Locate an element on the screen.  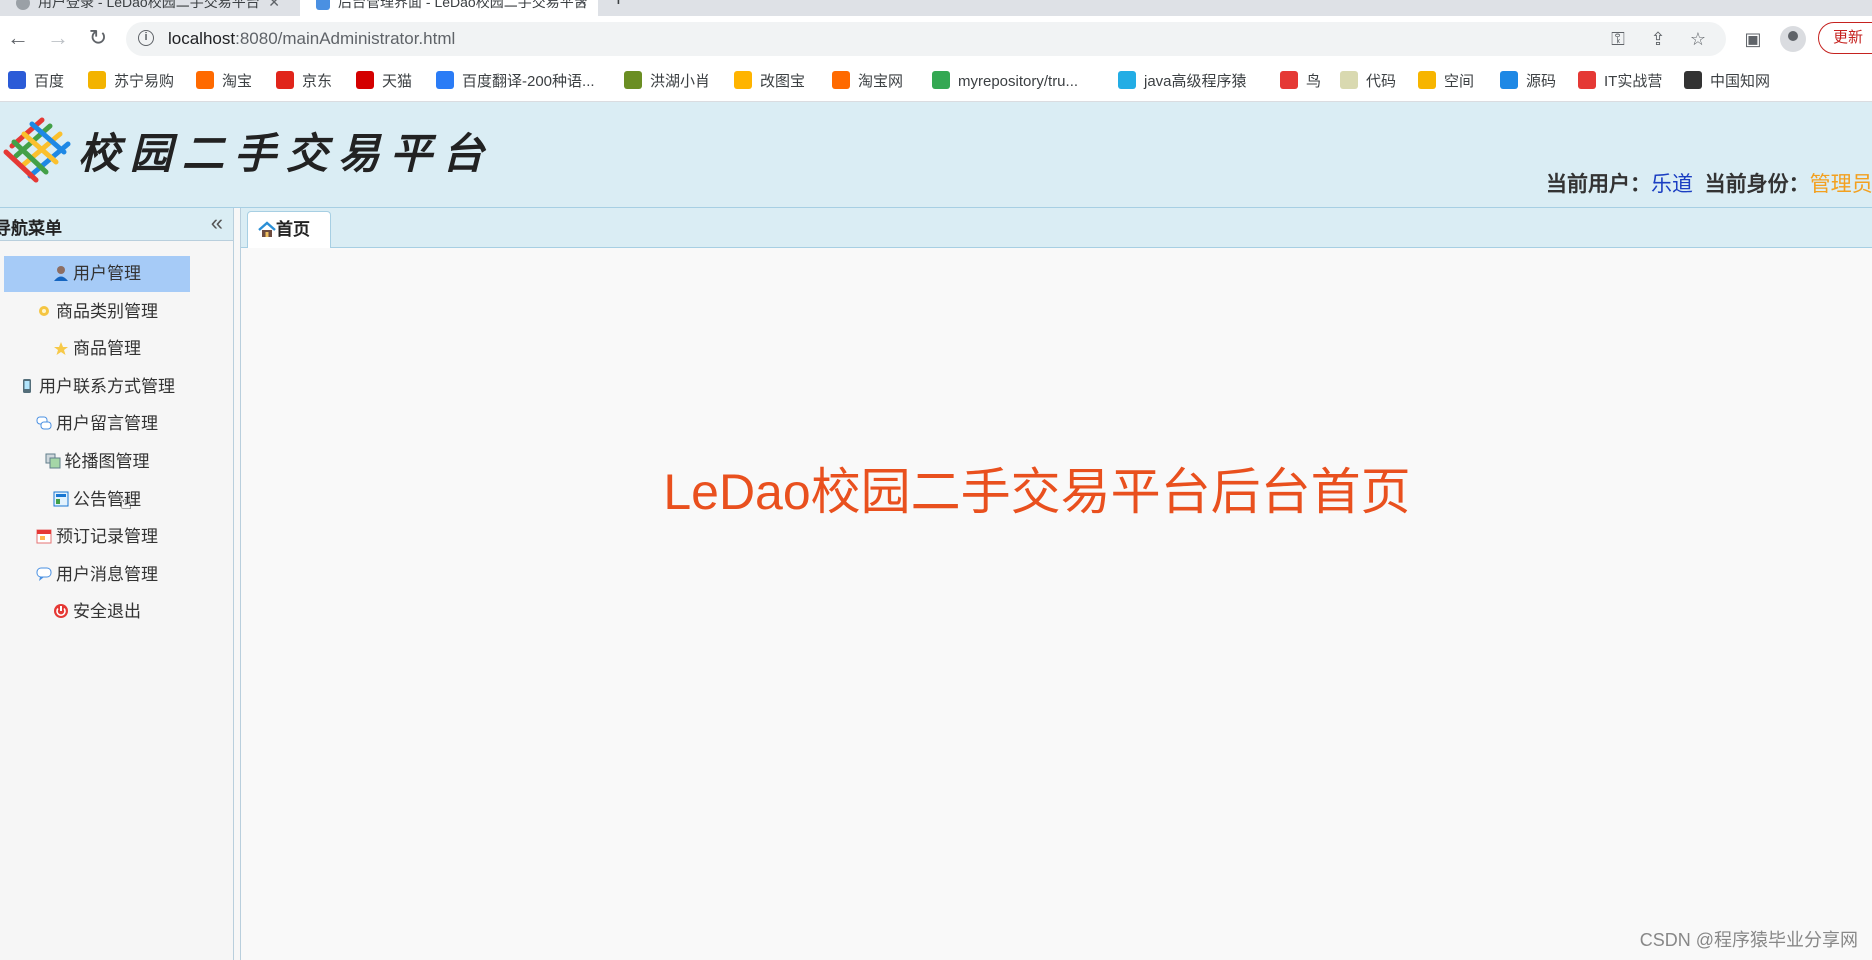
bookmark-label: 改图宝 is located at coordinates (783, 81).